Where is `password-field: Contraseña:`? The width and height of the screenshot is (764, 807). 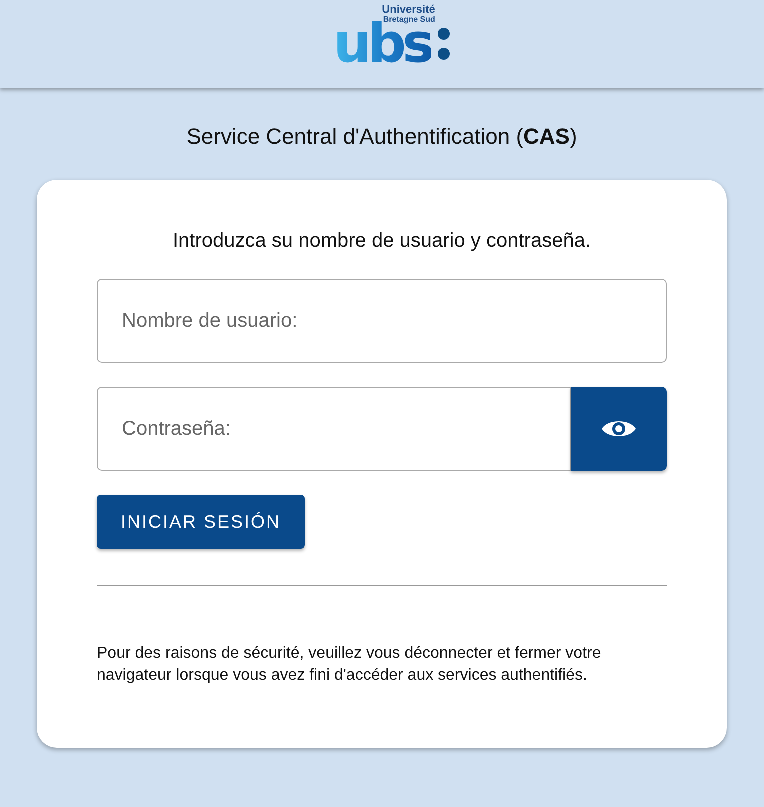 password-field: Contraseña: is located at coordinates (334, 429).